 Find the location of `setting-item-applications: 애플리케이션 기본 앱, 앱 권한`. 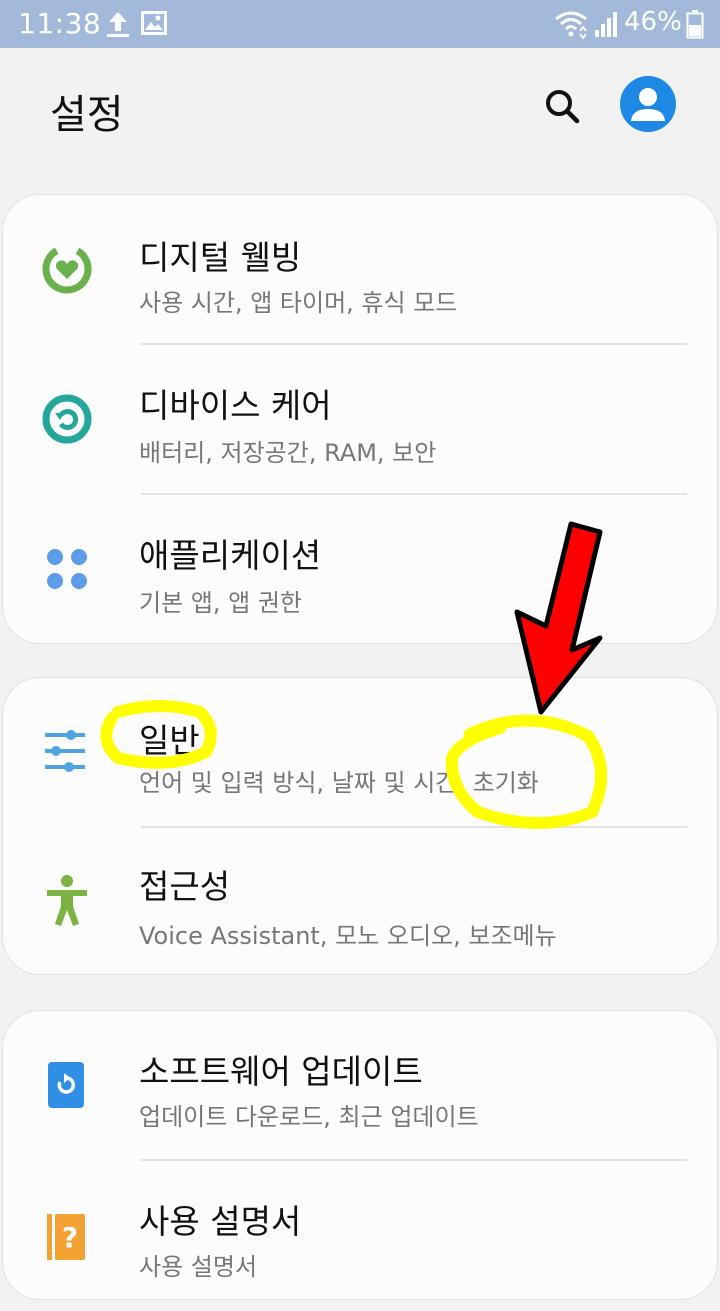

setting-item-applications: 애플리케이션 기본 앱, 앱 권한 is located at coordinates (361, 570).